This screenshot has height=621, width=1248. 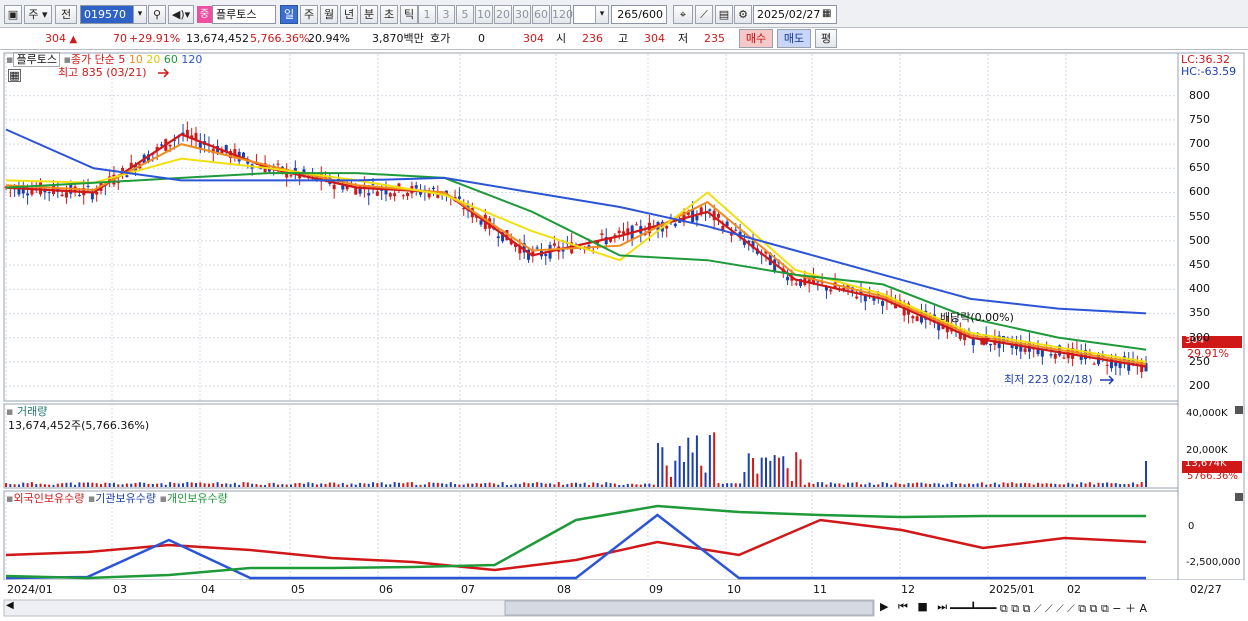 What do you see at coordinates (522, 14) in the screenshot?
I see `minute-30-button: 30` at bounding box center [522, 14].